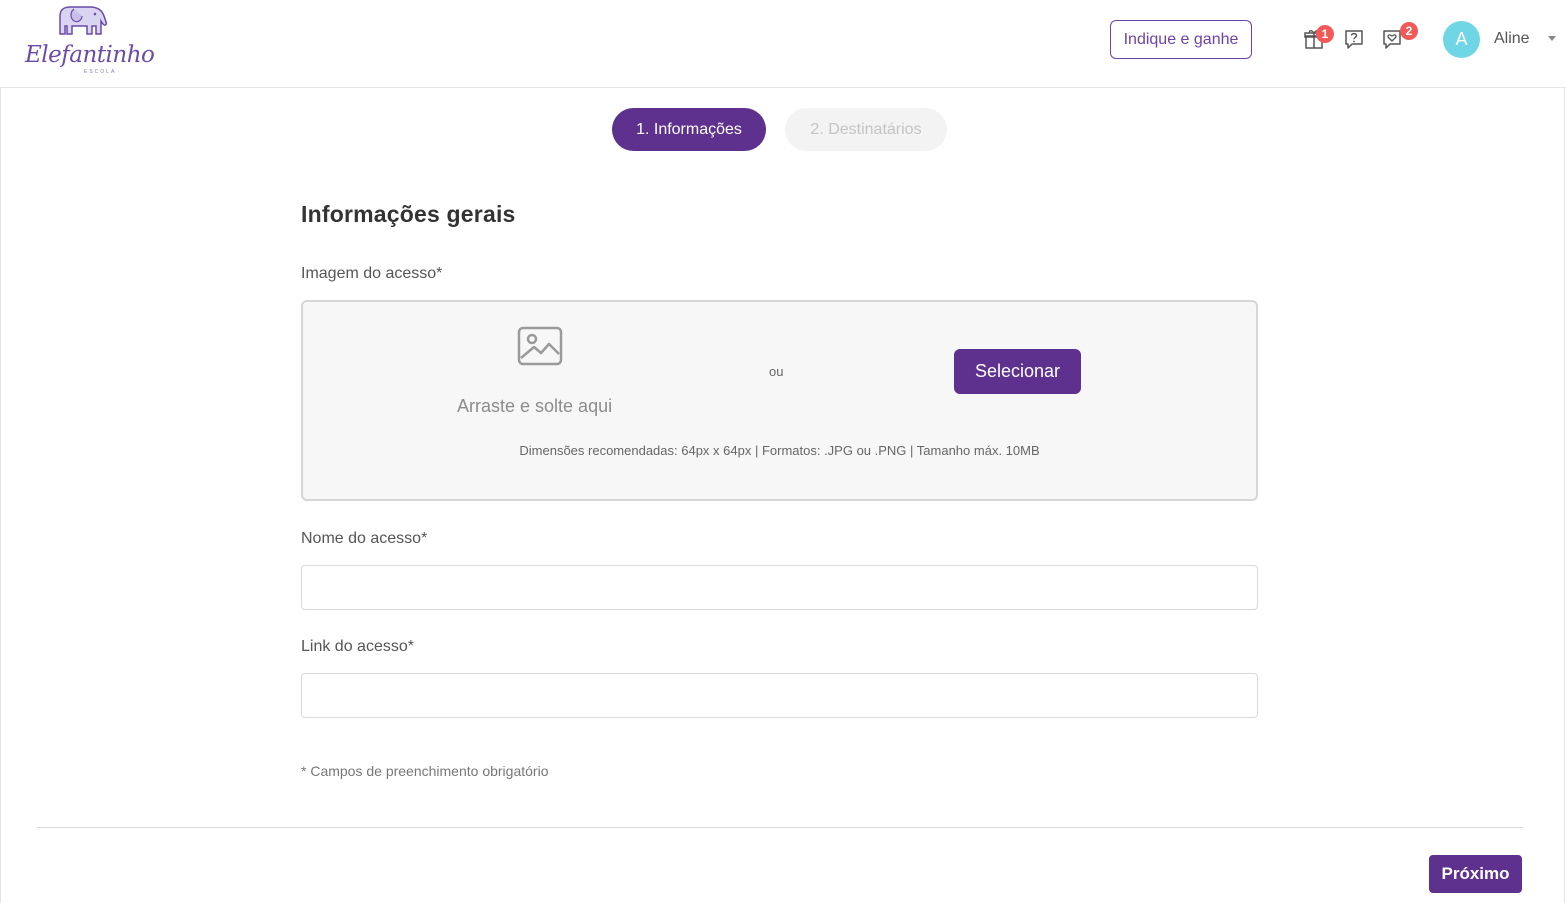 This screenshot has height=903, width=1566. I want to click on required-fields-note: * Campos de preenchimento obrigatório, so click(425, 771).